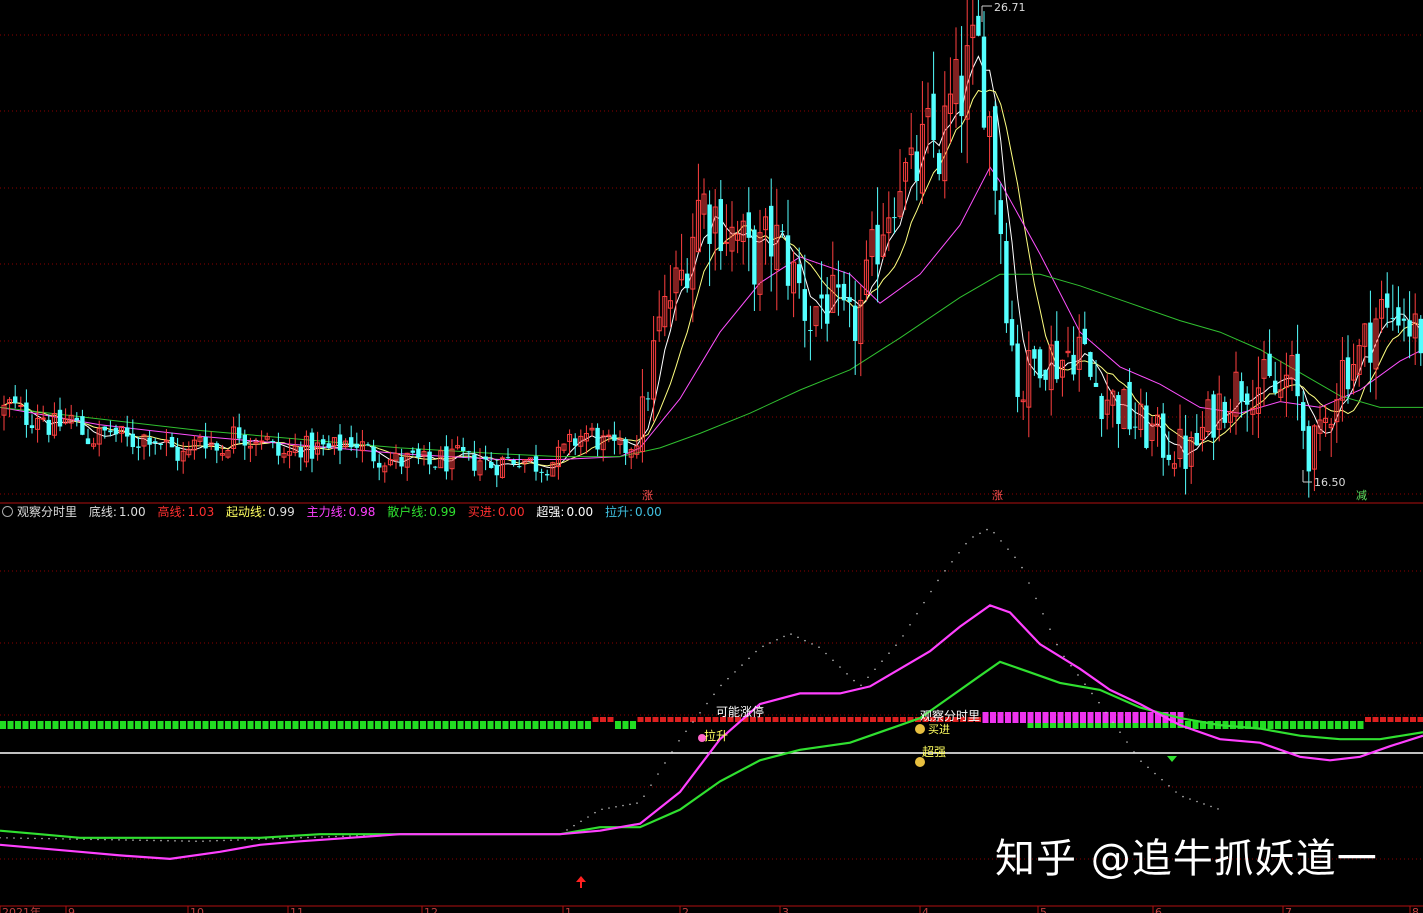 Image resolution: width=1423 pixels, height=913 pixels. What do you see at coordinates (685, 909) in the screenshot?
I see `axis-tick-label: 2` at bounding box center [685, 909].